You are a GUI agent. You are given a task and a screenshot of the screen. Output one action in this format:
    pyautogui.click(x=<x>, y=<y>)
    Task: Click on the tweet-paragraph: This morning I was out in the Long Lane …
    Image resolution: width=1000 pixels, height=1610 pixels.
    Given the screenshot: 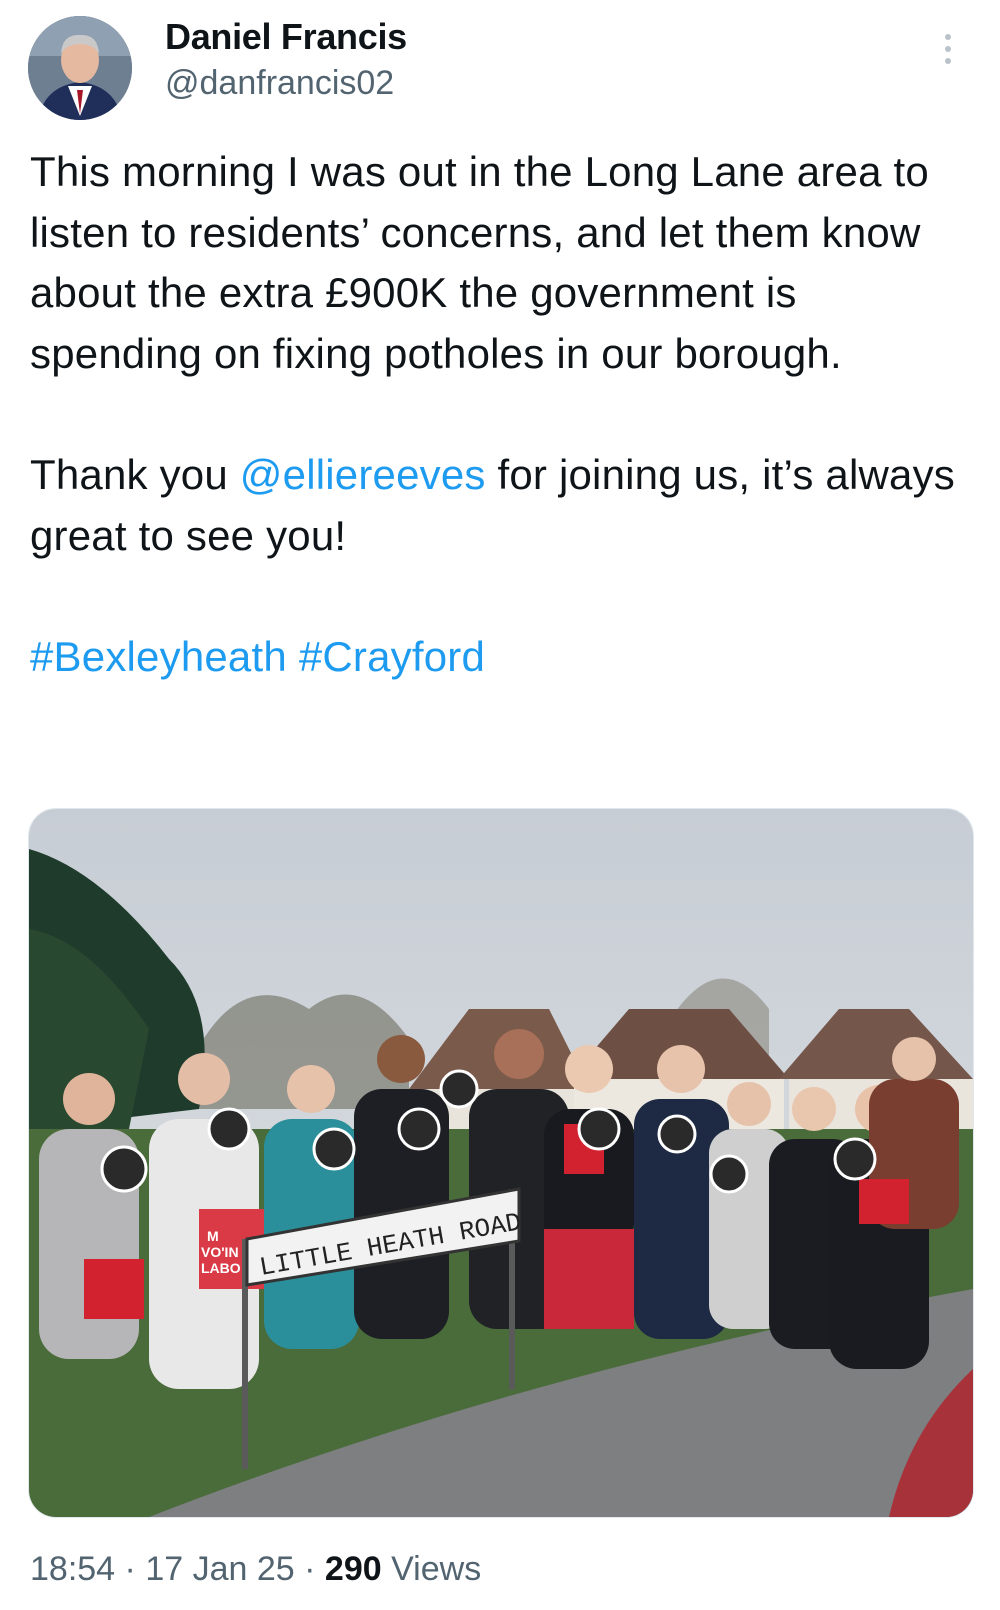 What is the action you would take?
    pyautogui.click(x=479, y=262)
    